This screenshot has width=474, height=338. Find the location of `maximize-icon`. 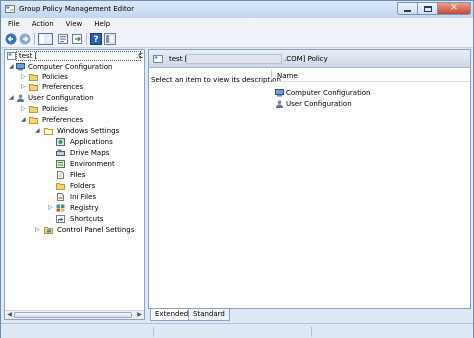

maximize-icon is located at coordinates (428, 9).